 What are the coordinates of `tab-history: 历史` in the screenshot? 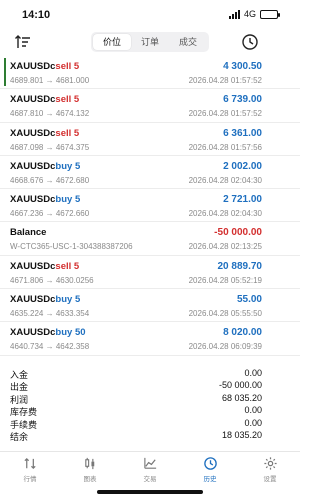 It's located at (210, 468).